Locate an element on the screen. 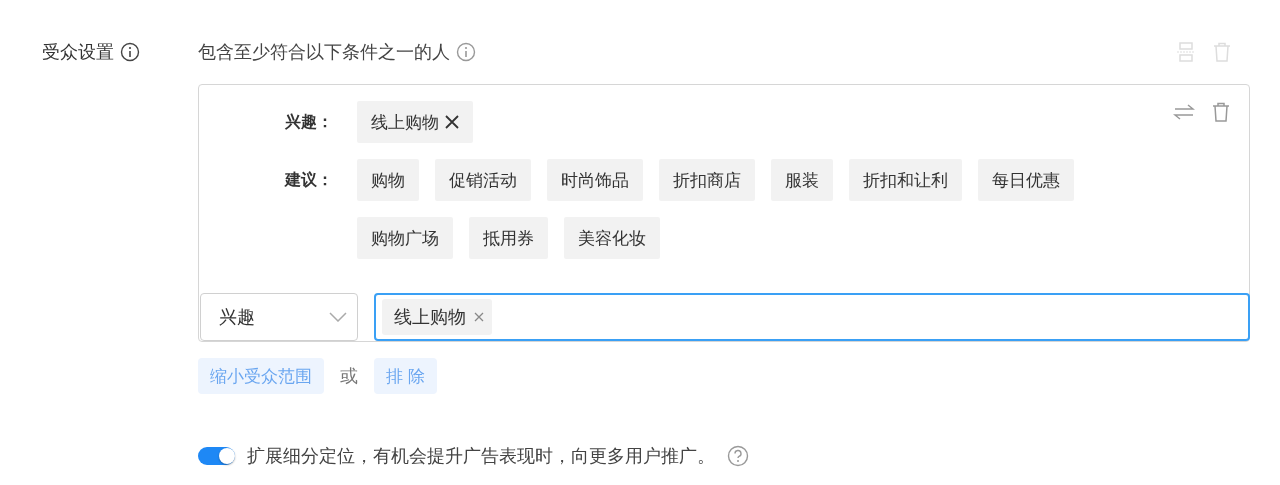 The height and width of the screenshot is (485, 1280). toggle-switch is located at coordinates (216, 456).